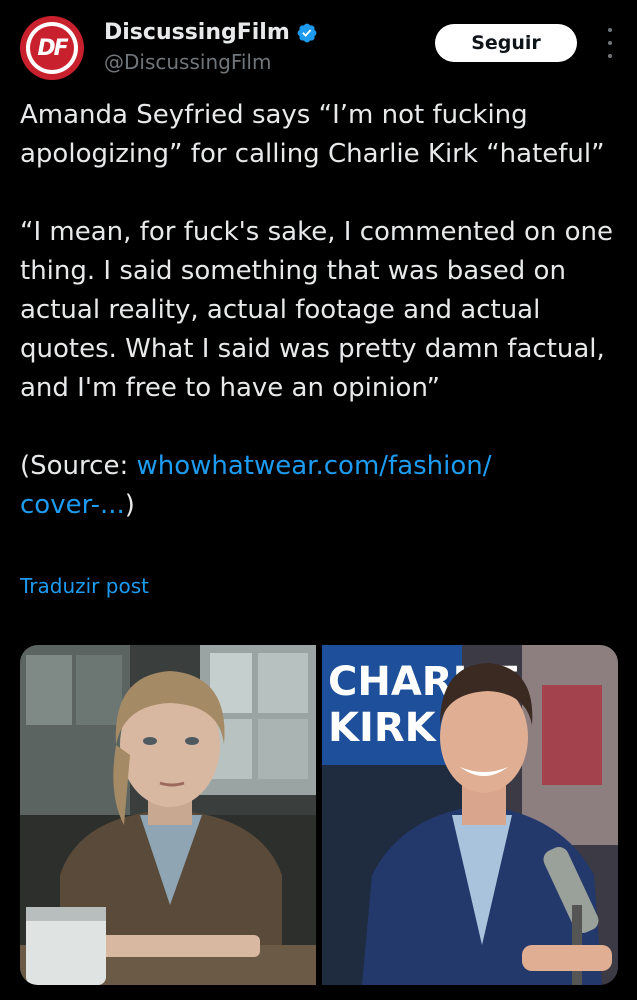  What do you see at coordinates (129, 505) in the screenshot?
I see `tweet-text-closing: )` at bounding box center [129, 505].